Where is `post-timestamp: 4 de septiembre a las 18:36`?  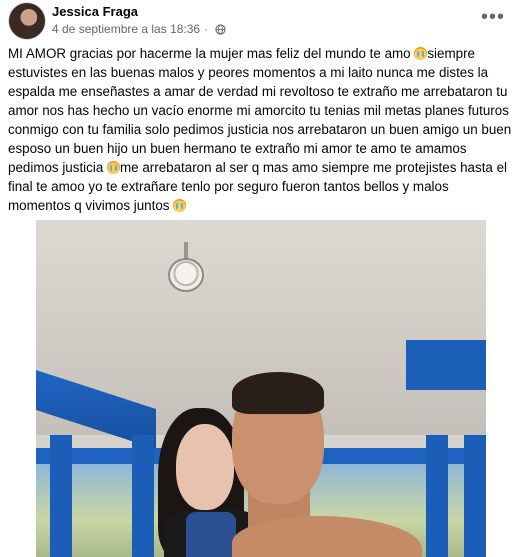 post-timestamp: 4 de septiembre a las 18:36 is located at coordinates (126, 29).